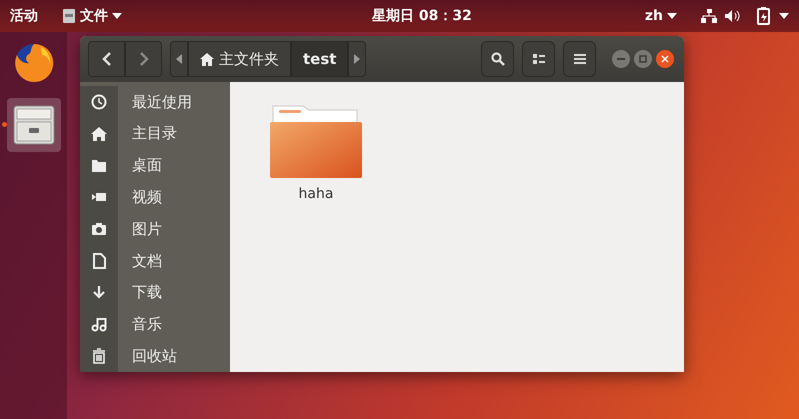 This screenshot has width=799, height=419. I want to click on back-button, so click(106, 59).